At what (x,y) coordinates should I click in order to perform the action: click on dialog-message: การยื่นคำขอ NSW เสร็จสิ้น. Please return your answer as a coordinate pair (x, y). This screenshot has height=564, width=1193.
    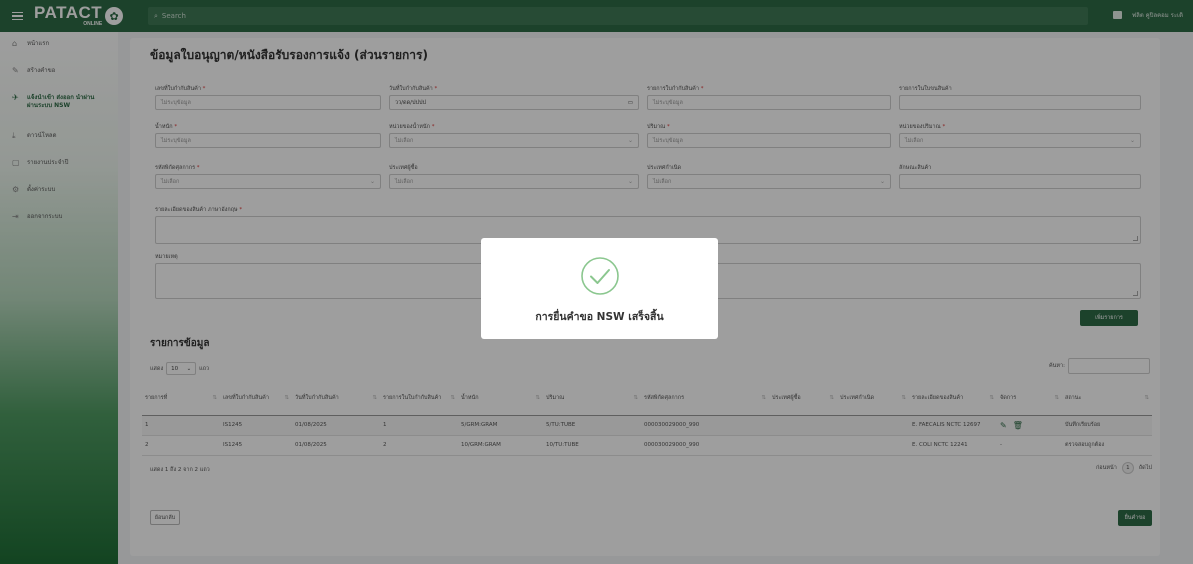
    Looking at the image, I should click on (599, 317).